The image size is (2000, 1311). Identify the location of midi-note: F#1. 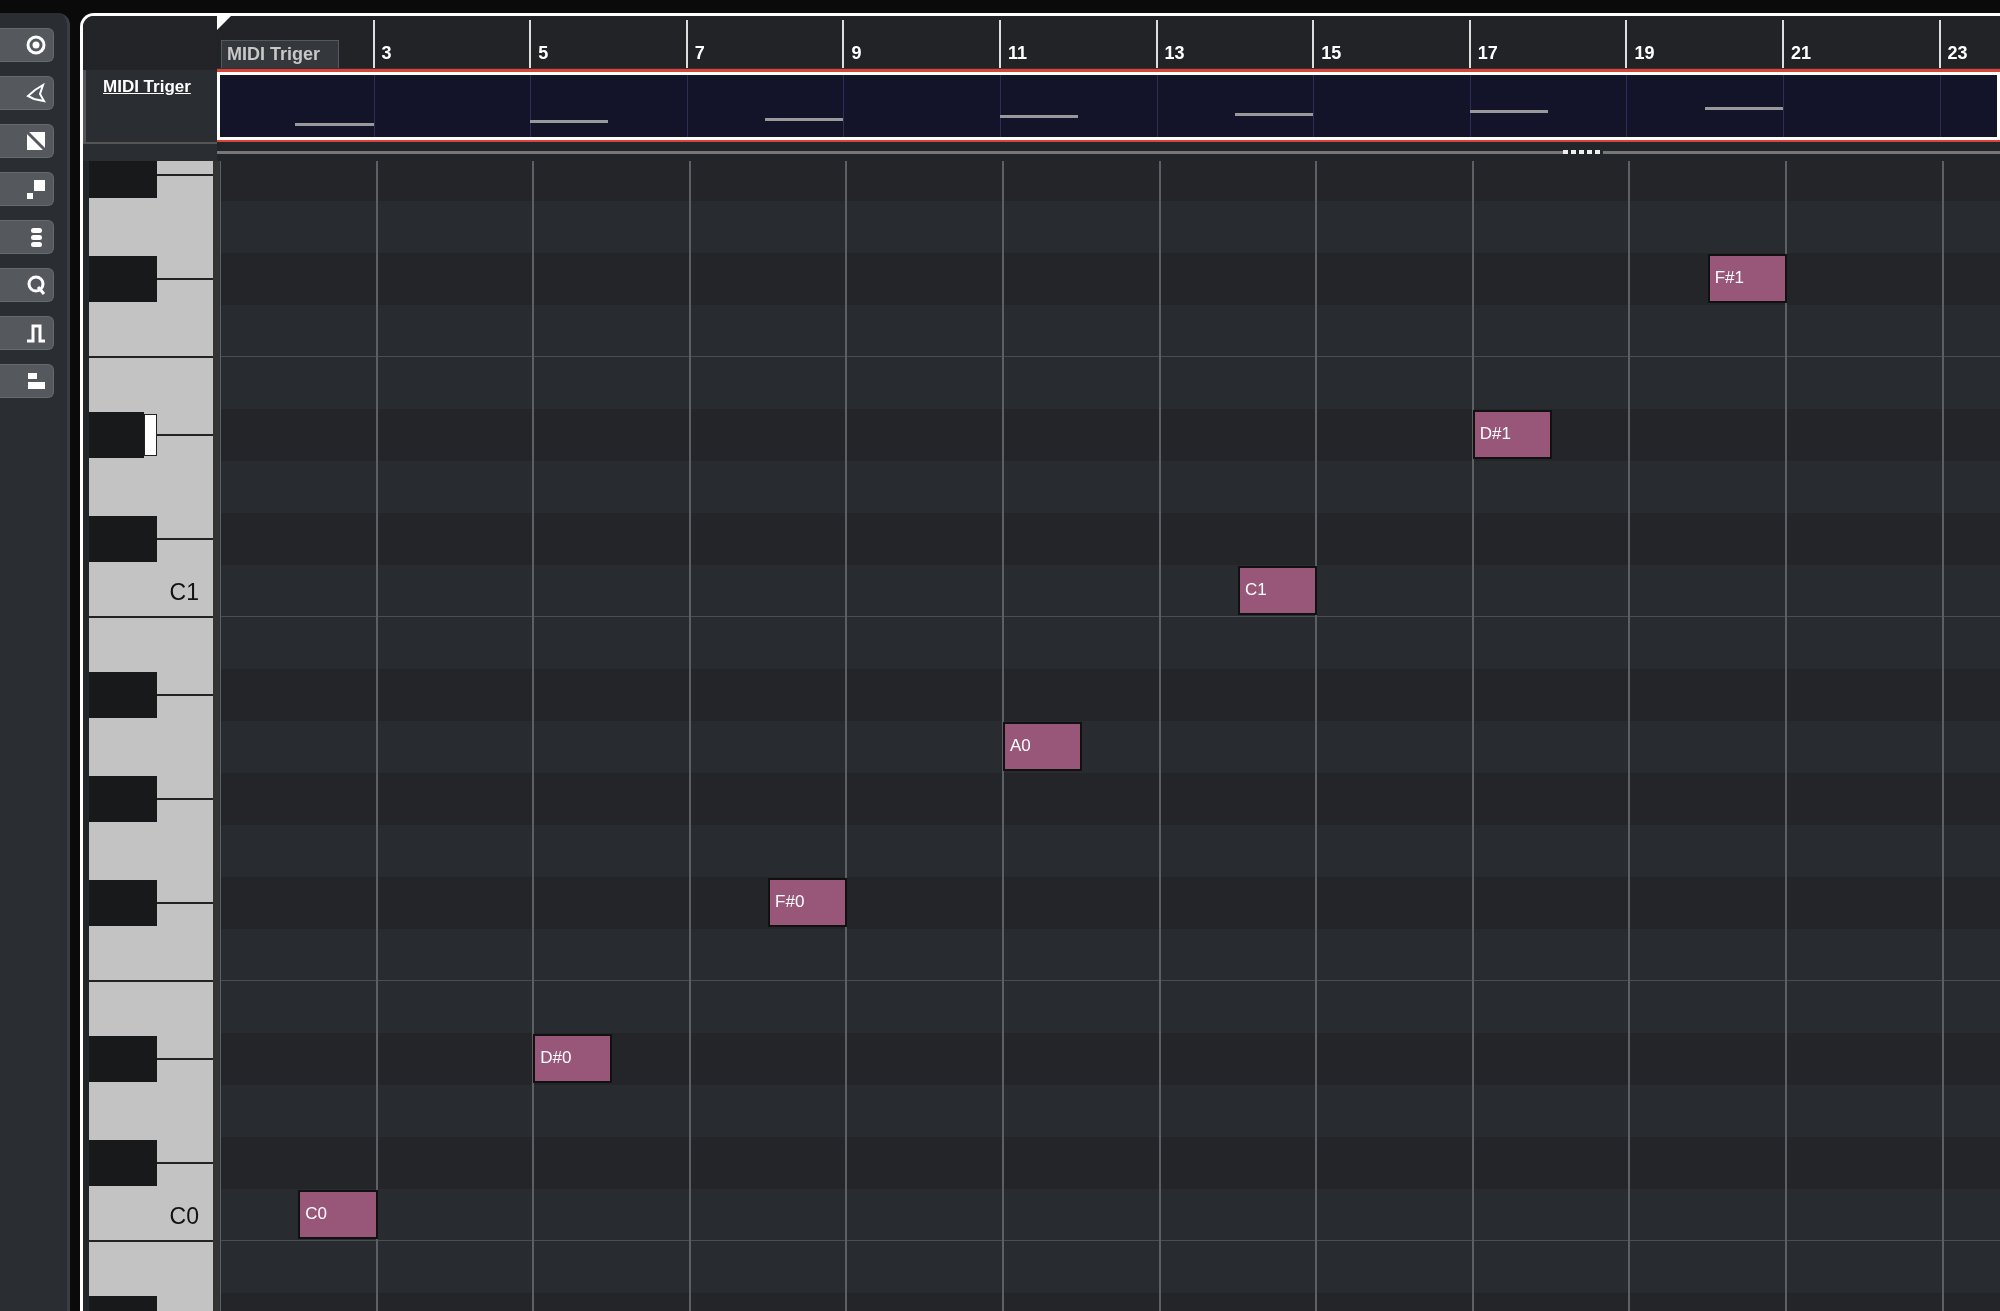
(1747, 278).